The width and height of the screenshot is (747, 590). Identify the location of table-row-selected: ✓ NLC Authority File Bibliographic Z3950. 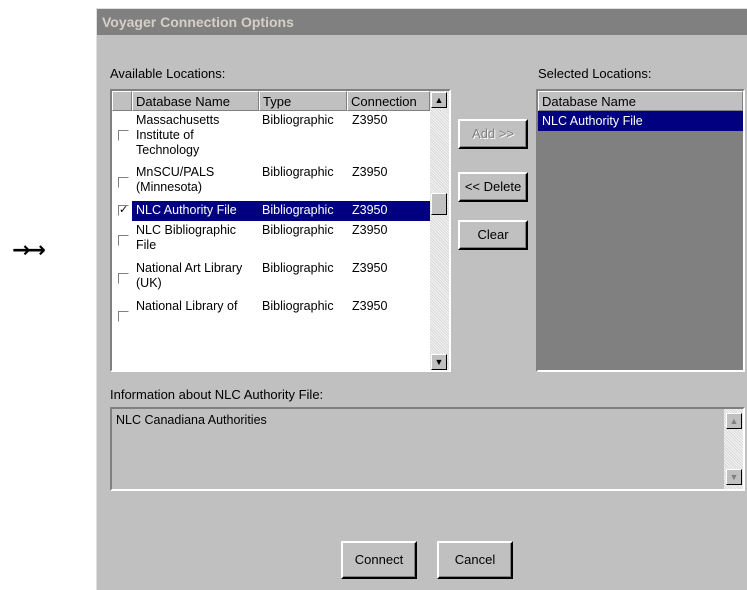
(271, 211).